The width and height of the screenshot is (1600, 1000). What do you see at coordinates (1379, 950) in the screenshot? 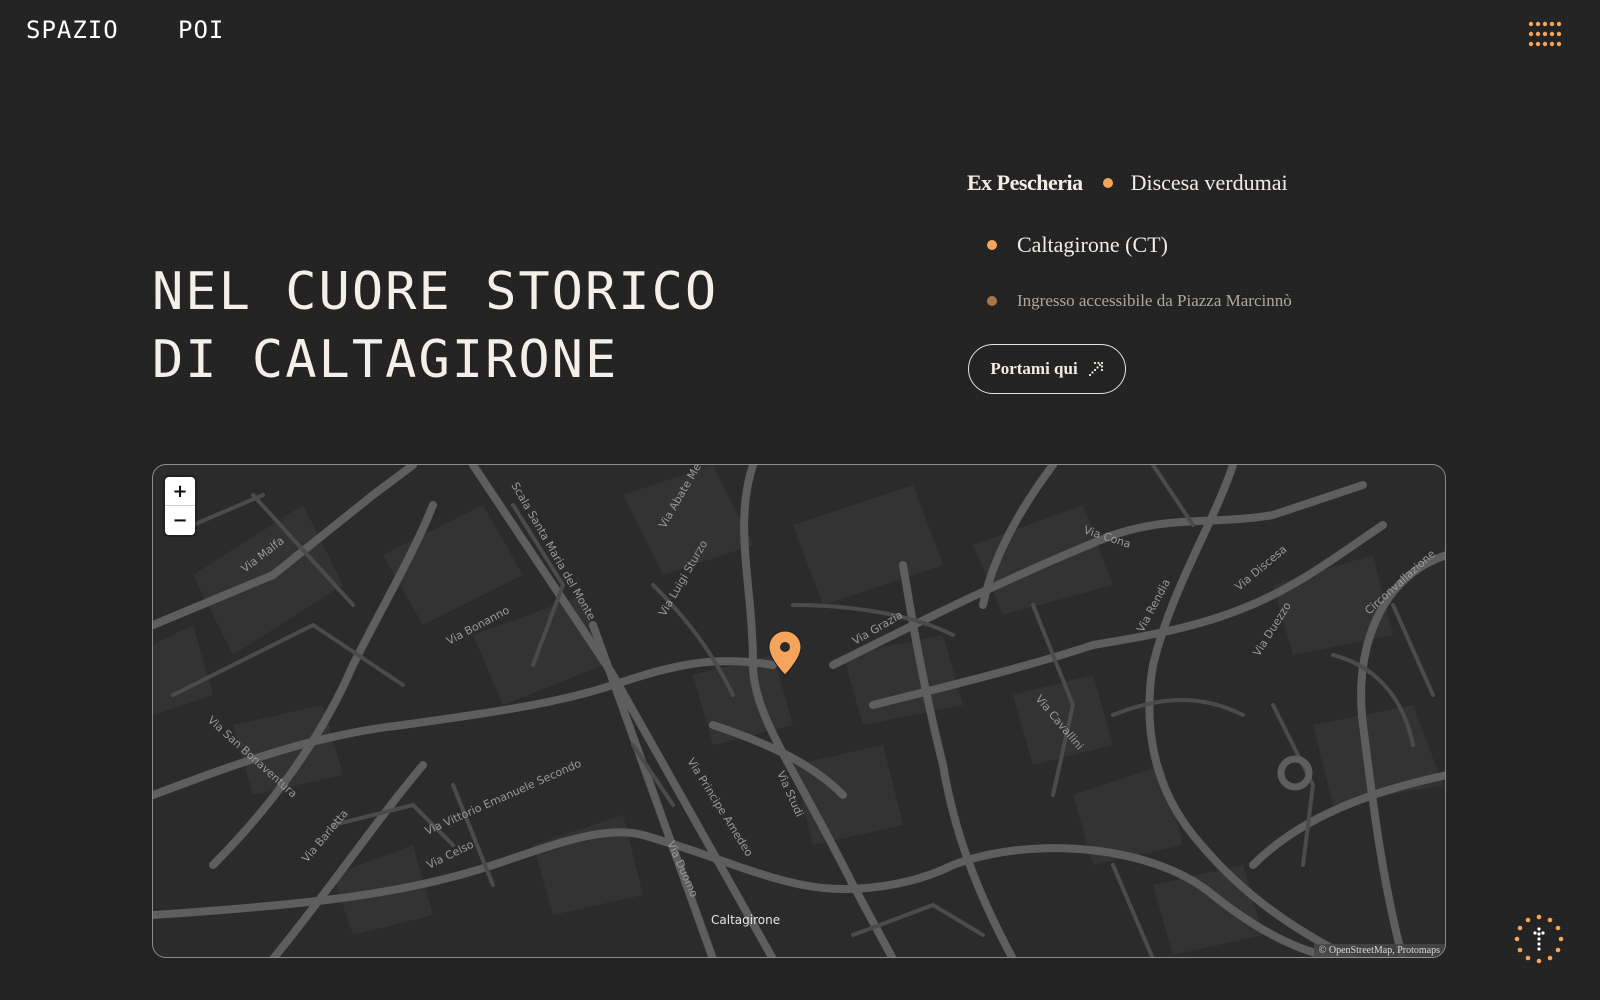
I see `map-attribution: © OpenStreetMap, Protomaps` at bounding box center [1379, 950].